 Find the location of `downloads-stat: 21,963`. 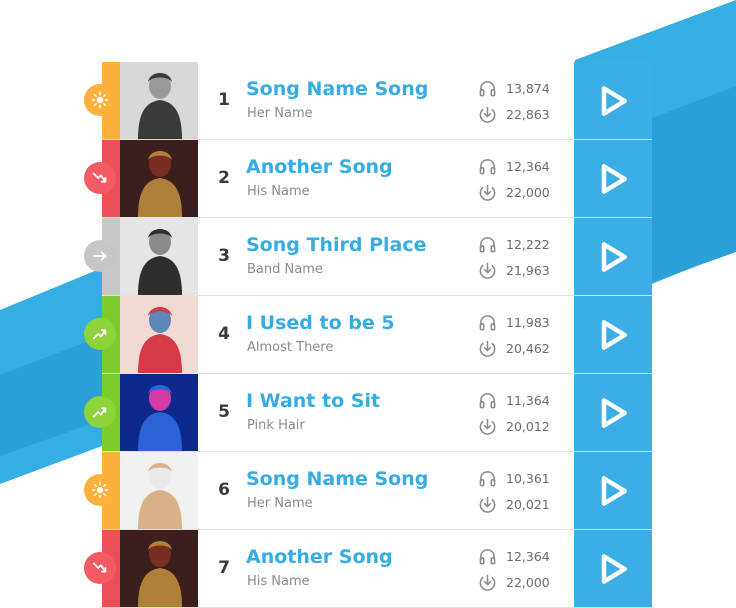

downloads-stat: 21,963 is located at coordinates (514, 270).